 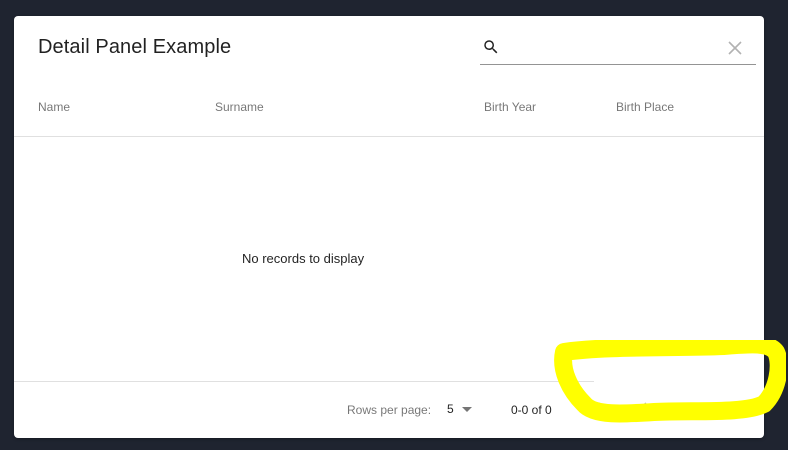 What do you see at coordinates (135, 47) in the screenshot?
I see `table-title: Detail Panel Example` at bounding box center [135, 47].